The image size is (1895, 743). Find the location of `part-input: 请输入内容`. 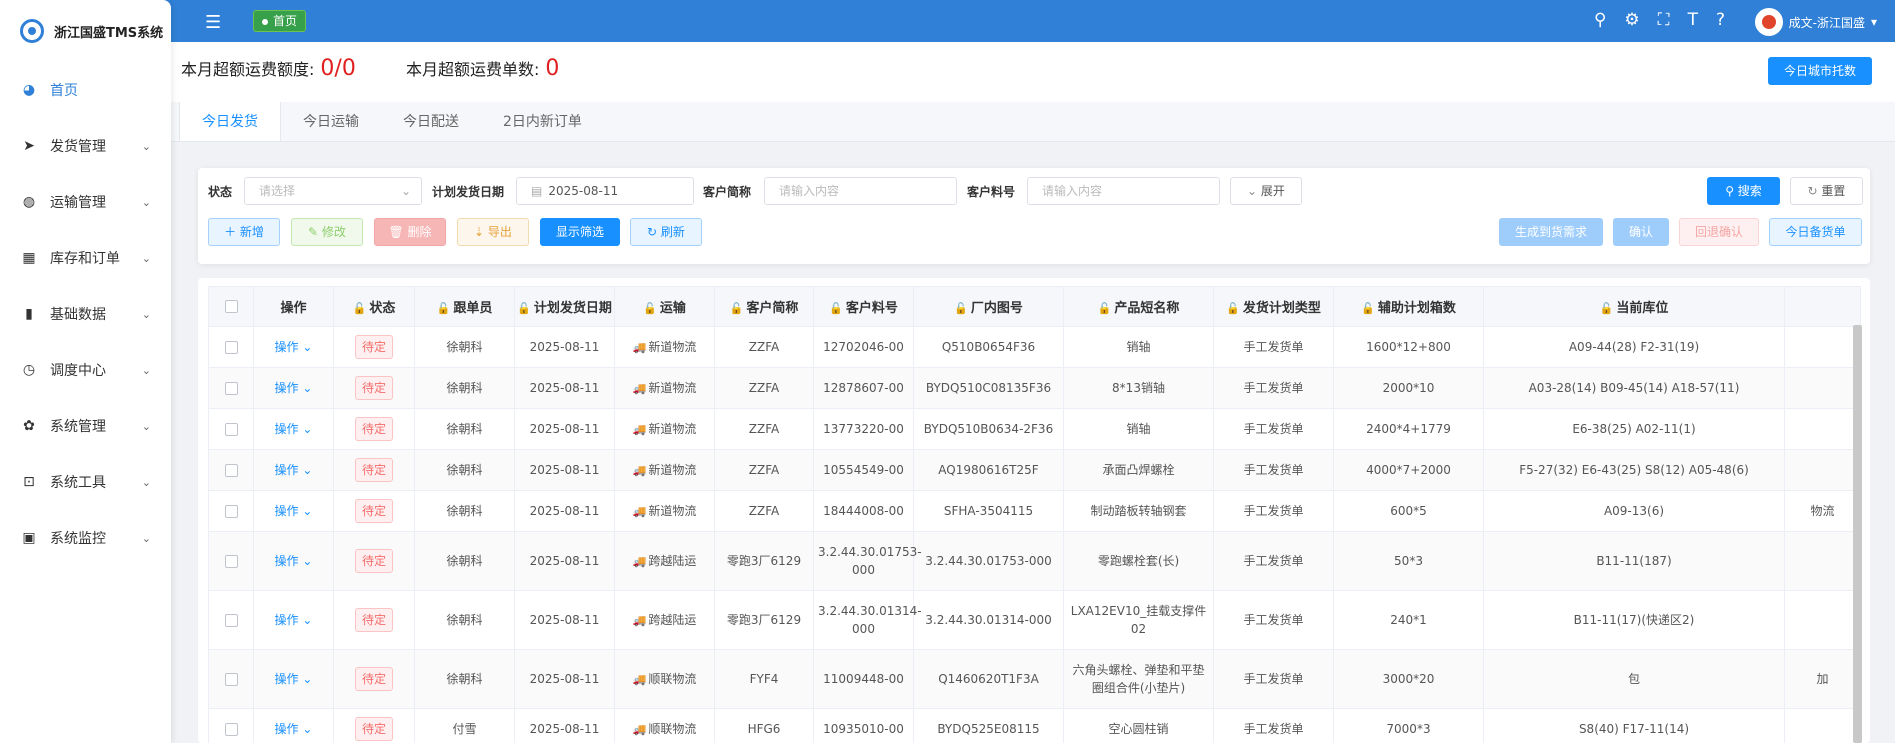

part-input: 请输入内容 is located at coordinates (1123, 191).